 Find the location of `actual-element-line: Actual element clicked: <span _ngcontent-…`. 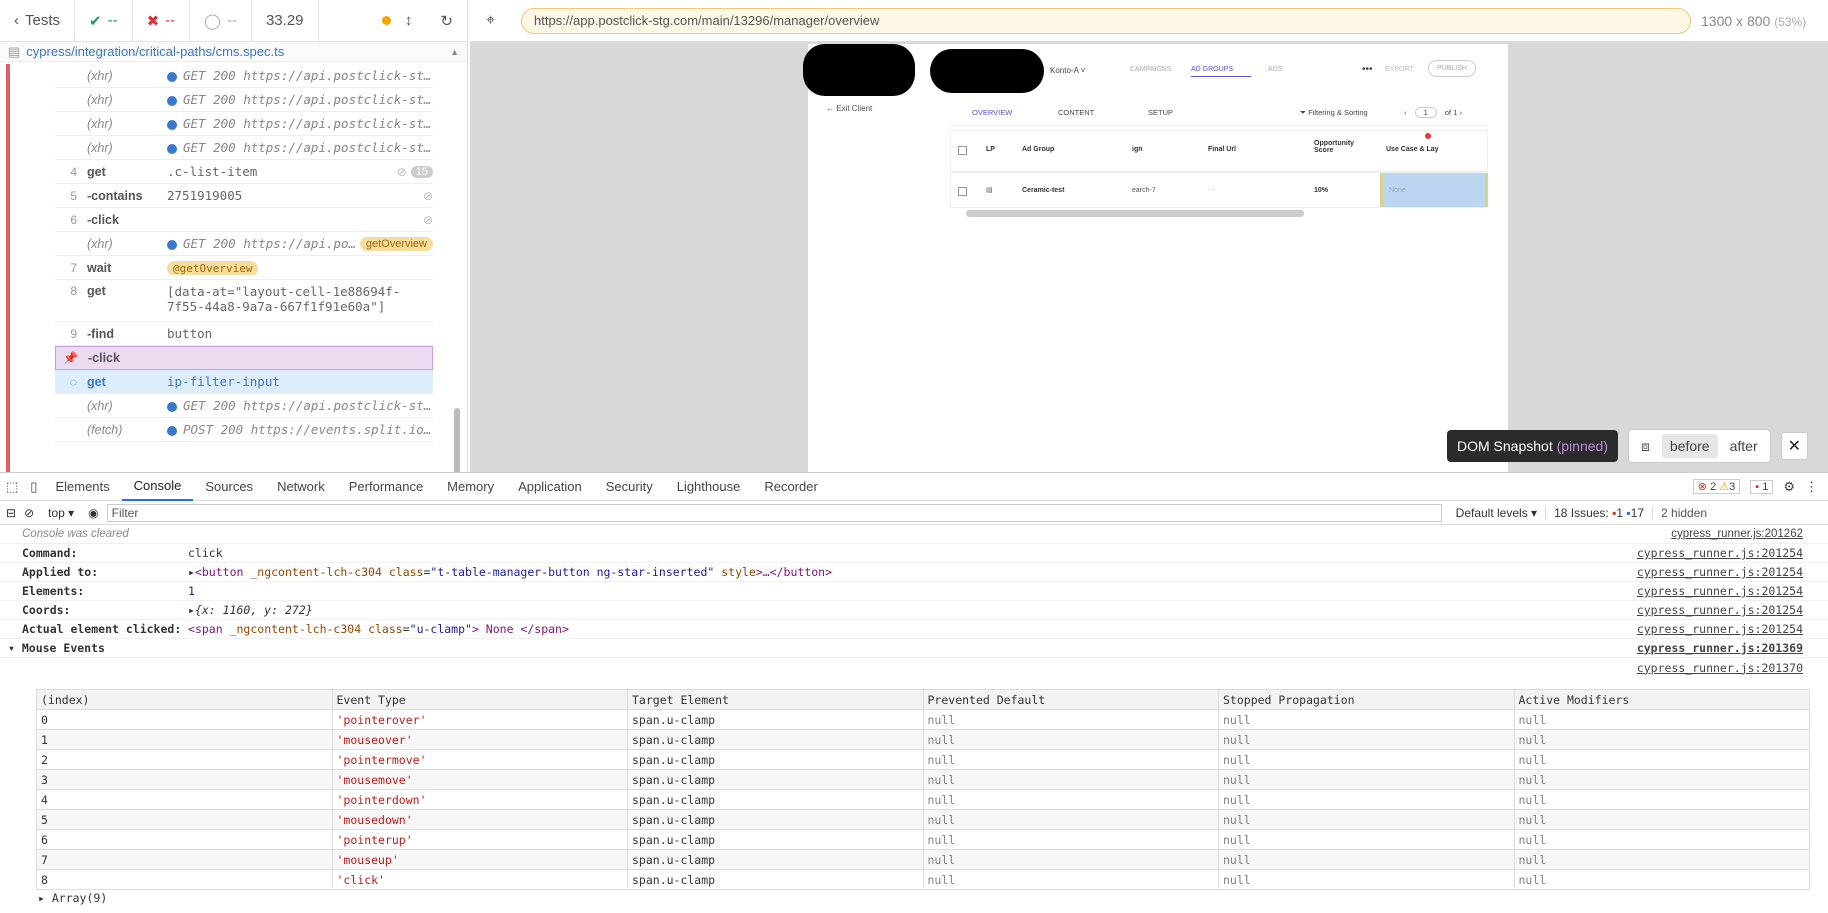

actual-element-line: Actual element clicked: <span _ngcontent-… is located at coordinates (914, 629).